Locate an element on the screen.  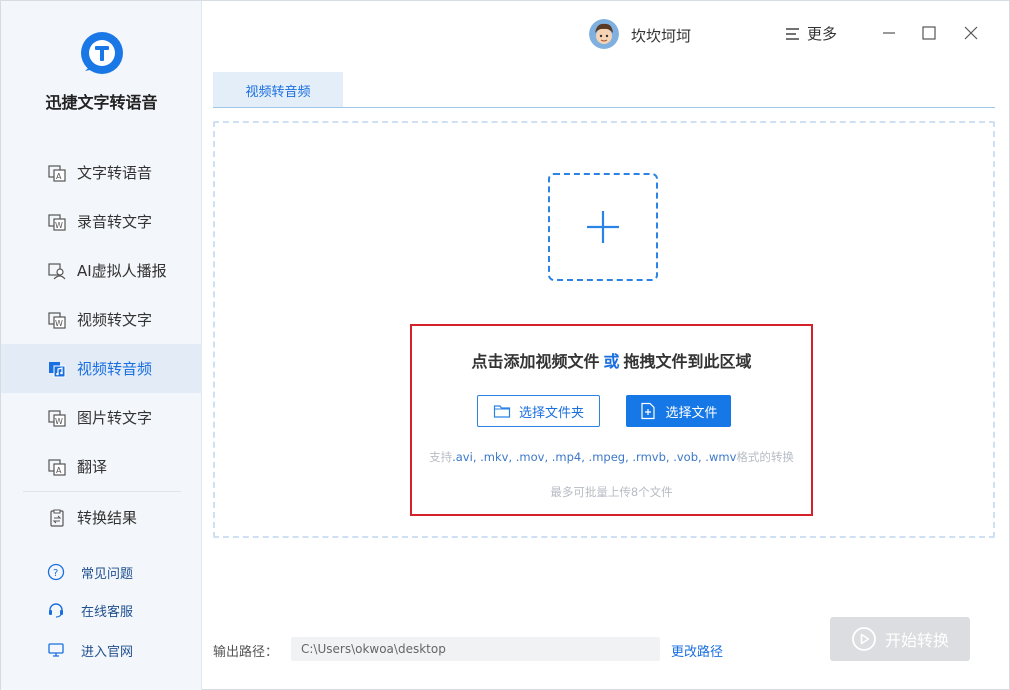
formats-prefix: 支持 is located at coordinates (441, 457).